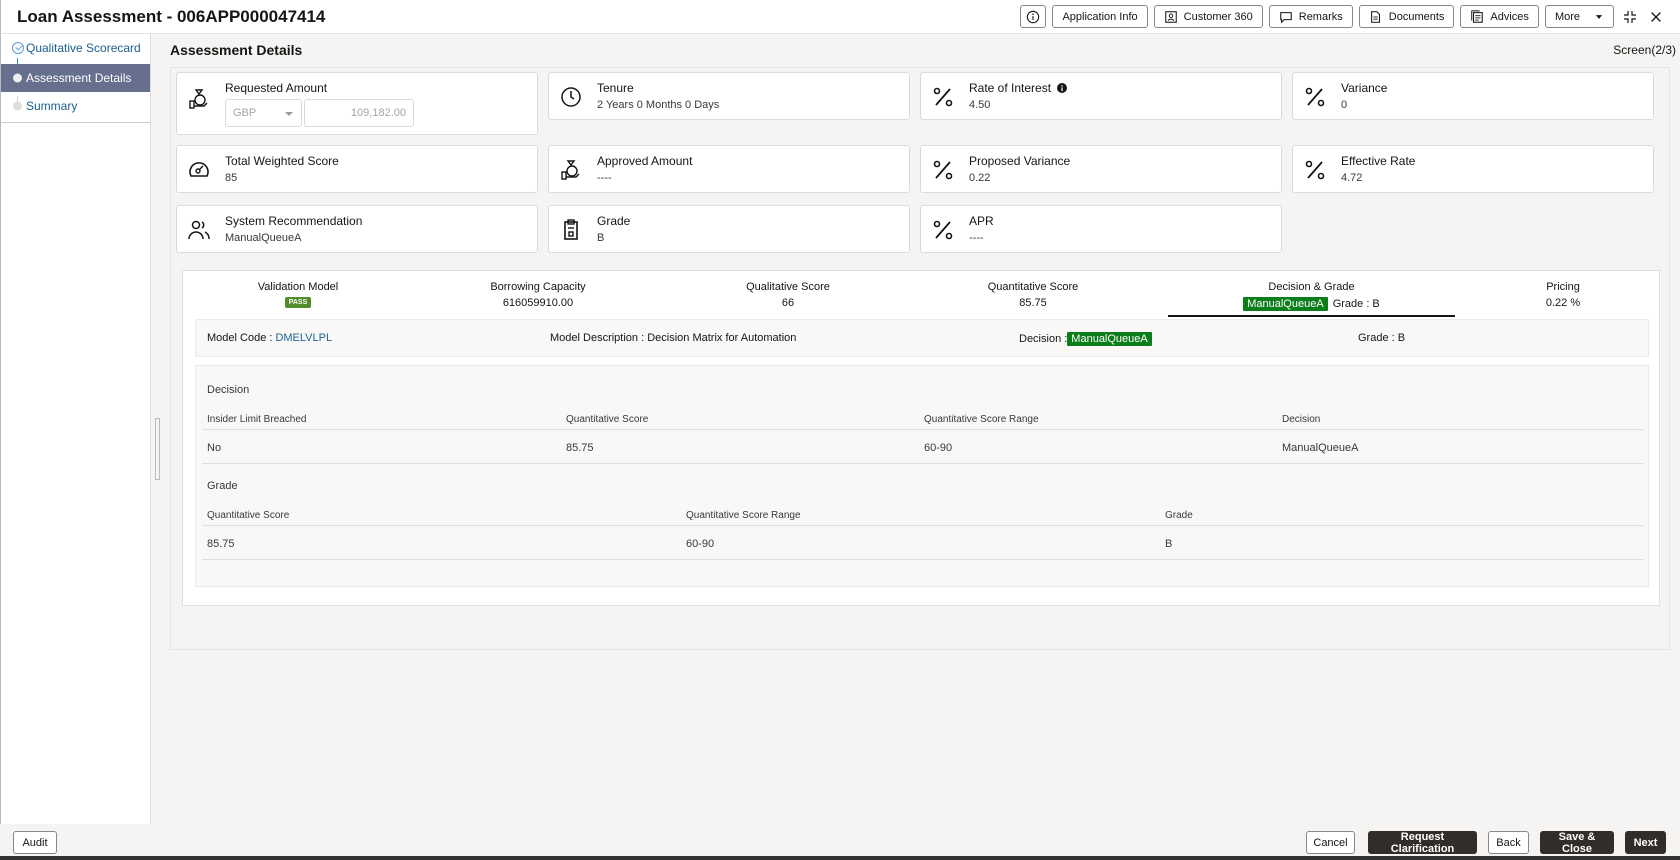  What do you see at coordinates (221, 544) in the screenshot?
I see `table-cell: 85.75` at bounding box center [221, 544].